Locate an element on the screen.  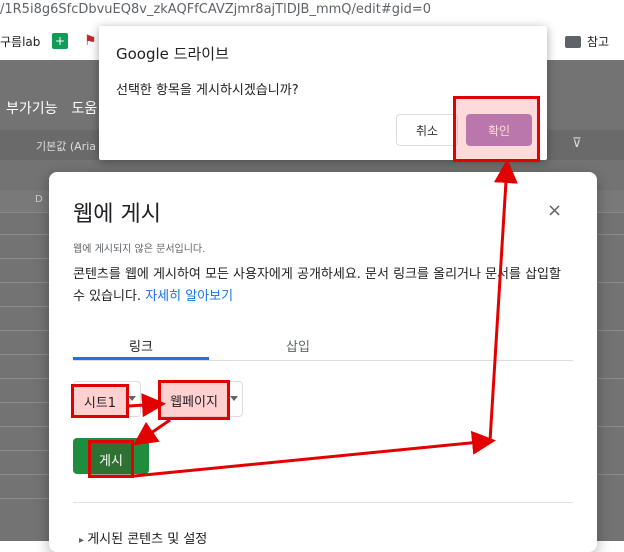
arrow-sheet-to-format is located at coordinates (147, 405).